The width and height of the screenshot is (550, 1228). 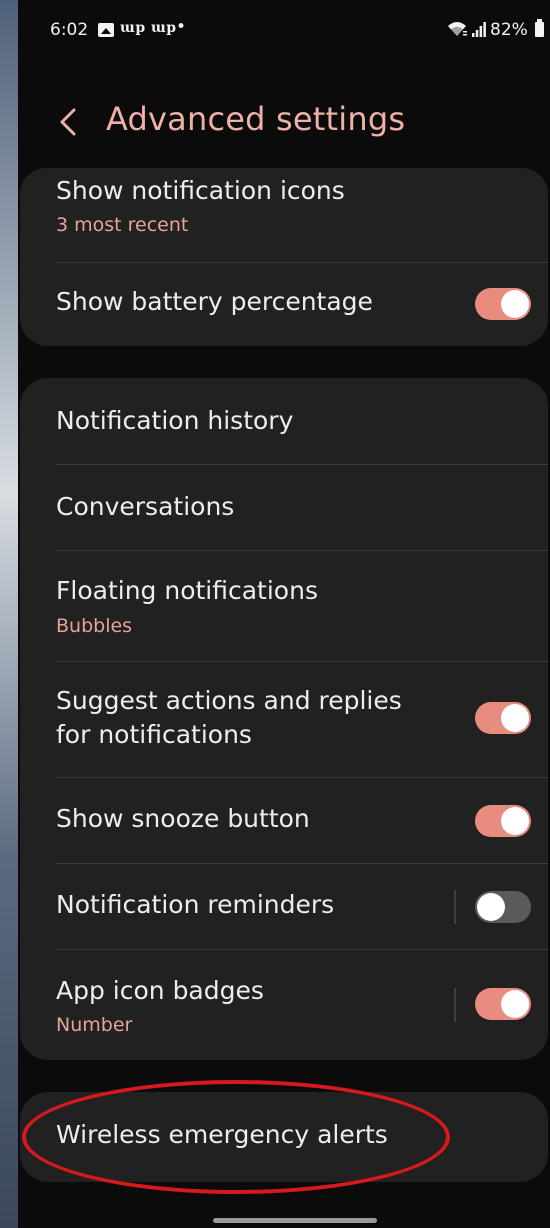 What do you see at coordinates (284, 215) in the screenshot?
I see `show-notification-icons-row: Show notification icons 3 most recent` at bounding box center [284, 215].